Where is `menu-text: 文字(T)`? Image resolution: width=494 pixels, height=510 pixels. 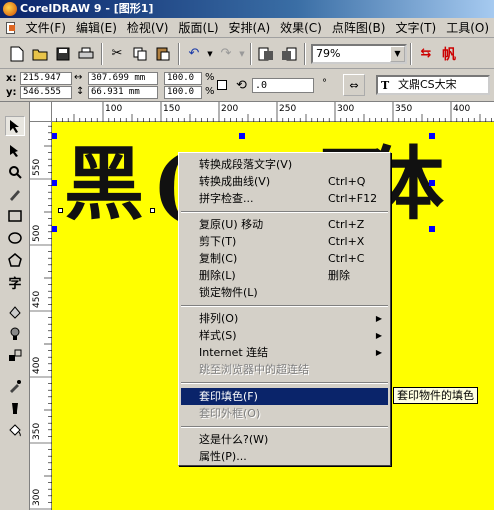
menu-text: 文字(T) is located at coordinates (415, 28).